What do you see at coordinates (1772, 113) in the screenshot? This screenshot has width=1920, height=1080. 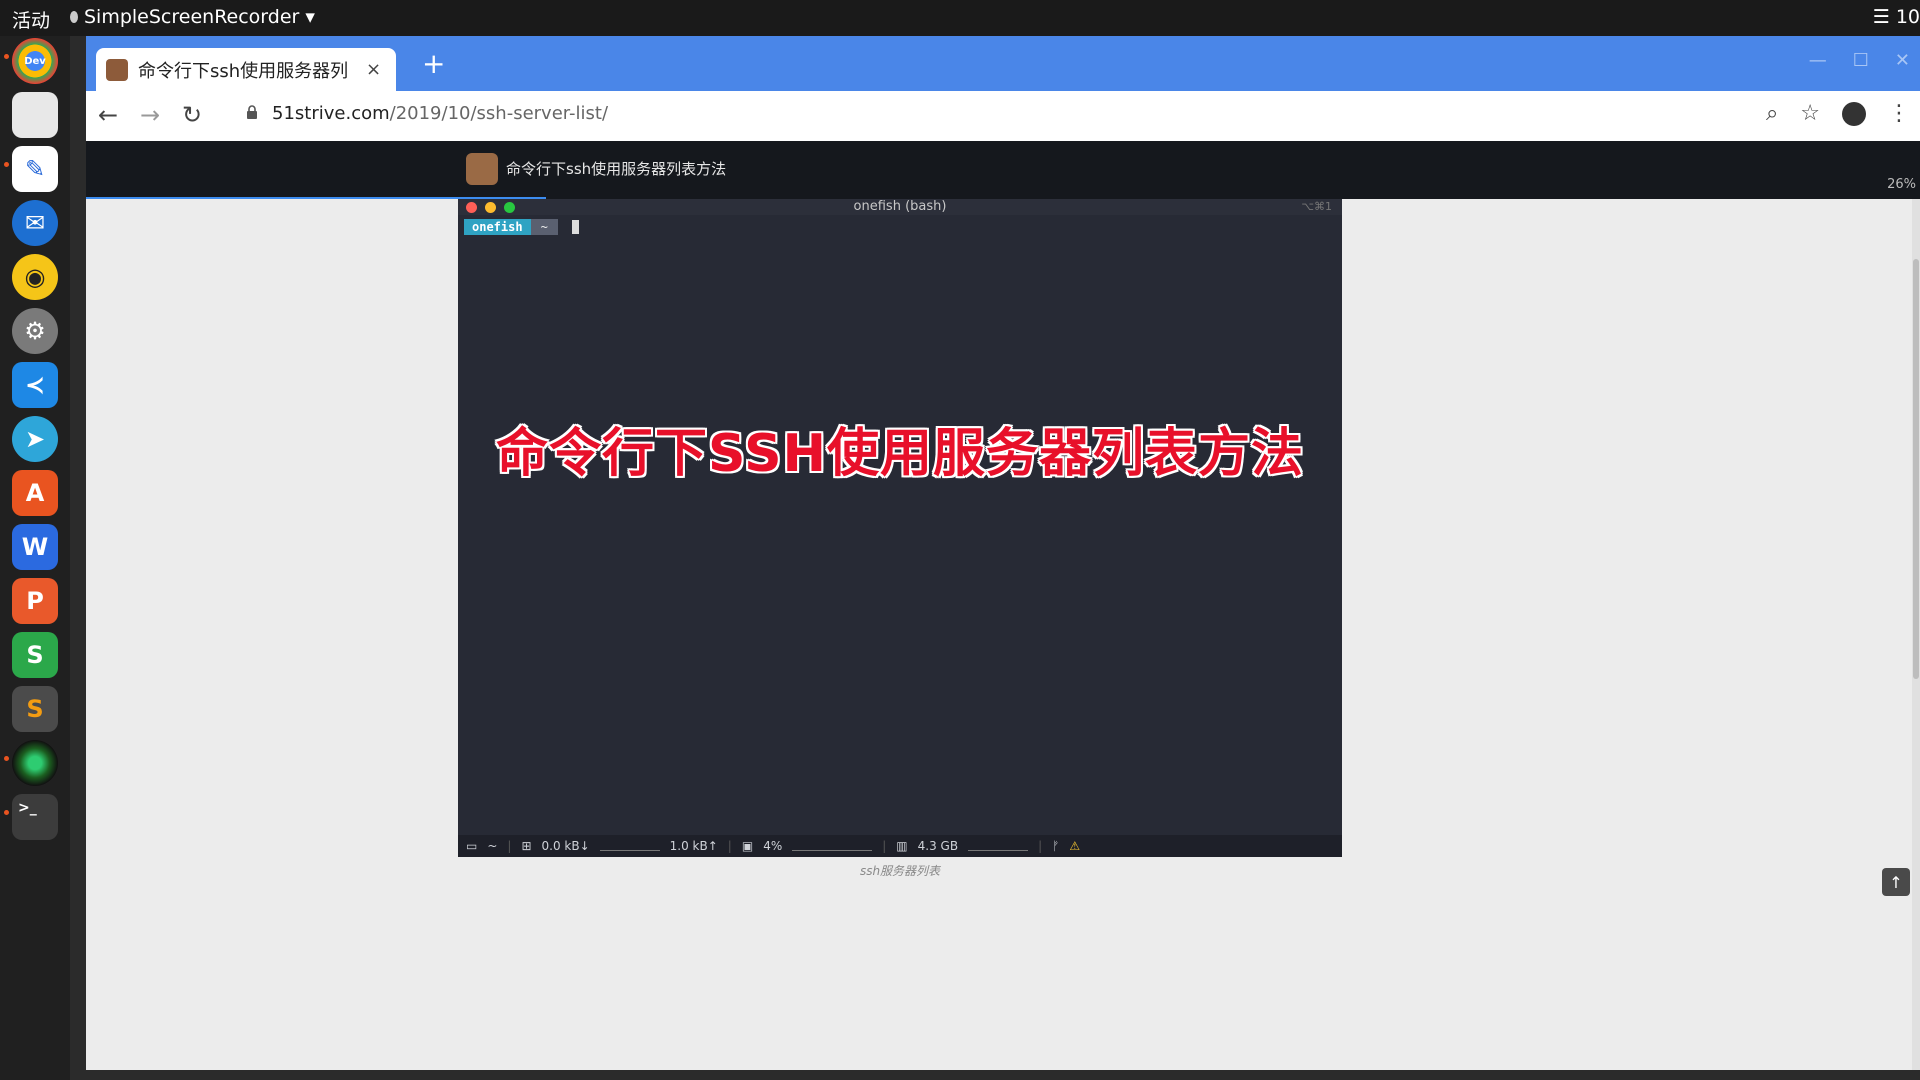 I see `zoom-icon: ⌕` at bounding box center [1772, 113].